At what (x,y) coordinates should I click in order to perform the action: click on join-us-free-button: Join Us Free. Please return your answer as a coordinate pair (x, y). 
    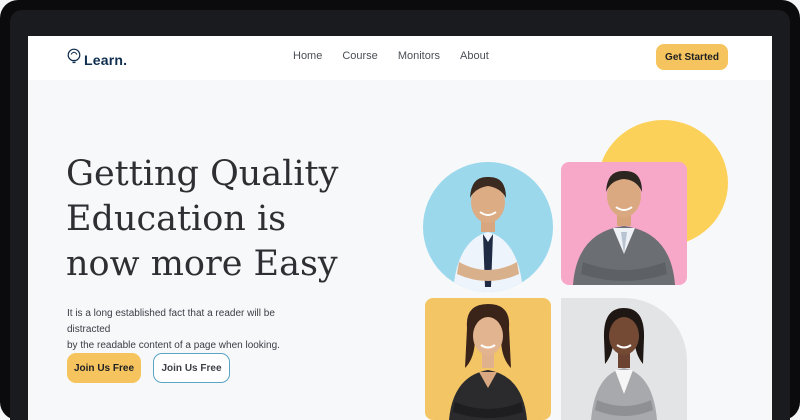
    Looking at the image, I should click on (104, 368).